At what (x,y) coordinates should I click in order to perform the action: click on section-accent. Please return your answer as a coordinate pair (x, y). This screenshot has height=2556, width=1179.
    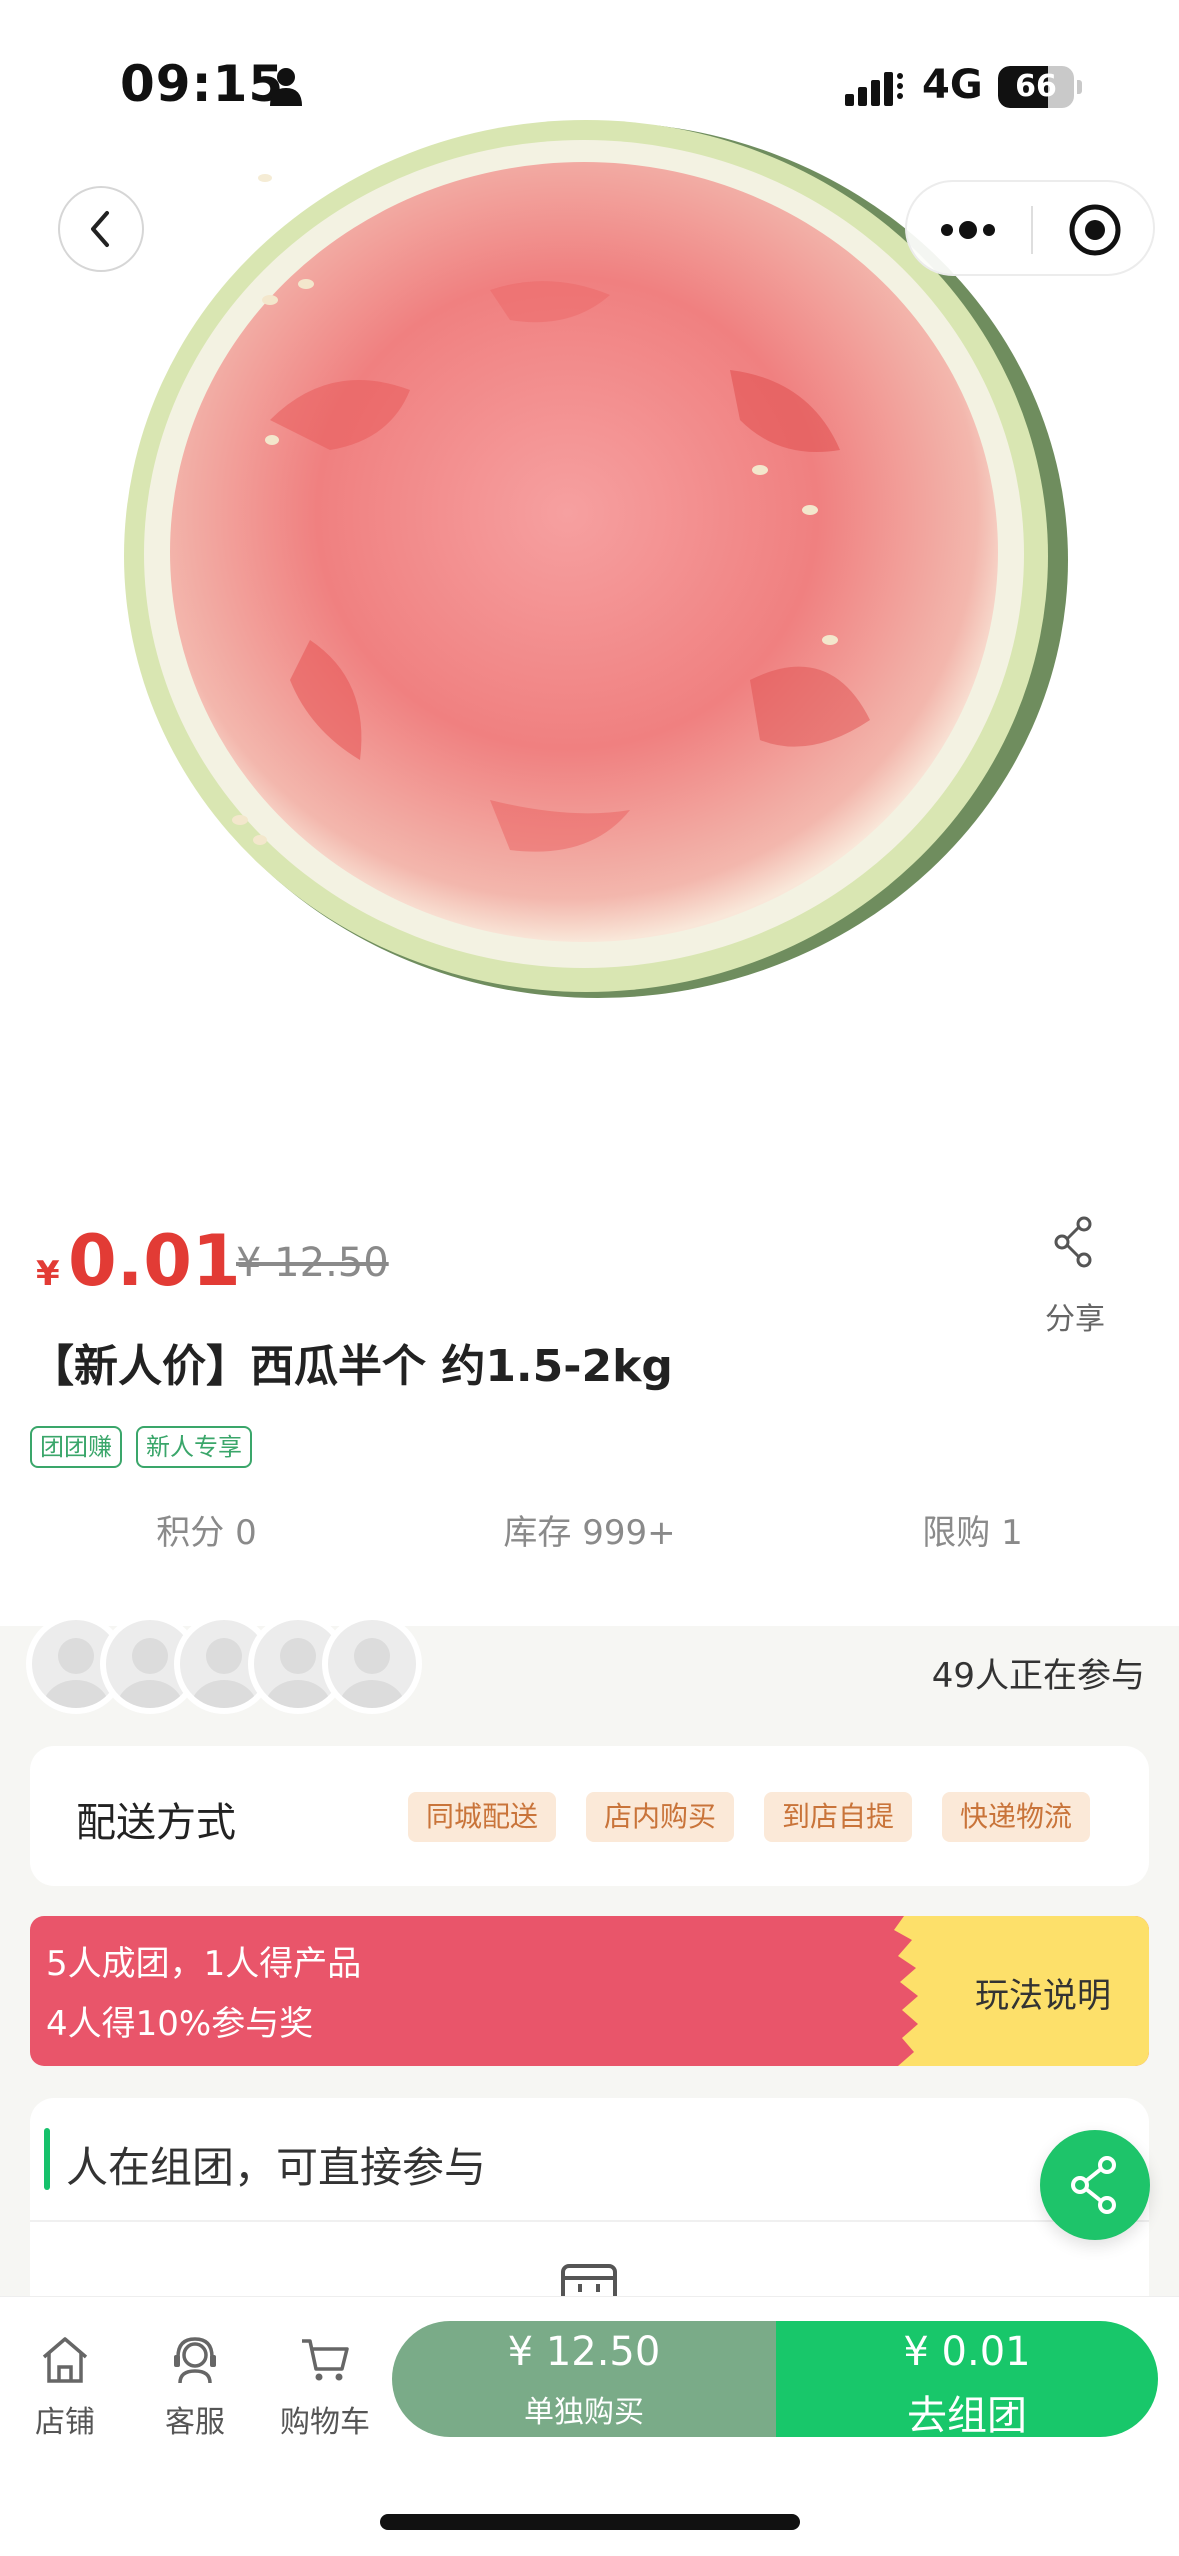
    Looking at the image, I should click on (47, 2159).